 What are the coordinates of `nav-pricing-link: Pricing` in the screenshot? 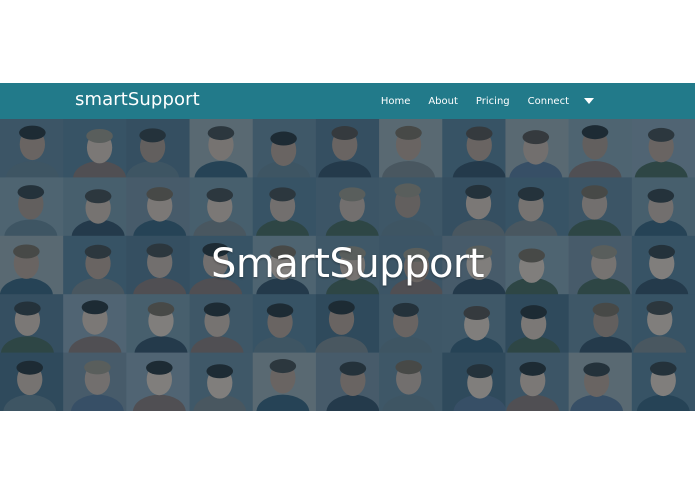 It's located at (493, 101).